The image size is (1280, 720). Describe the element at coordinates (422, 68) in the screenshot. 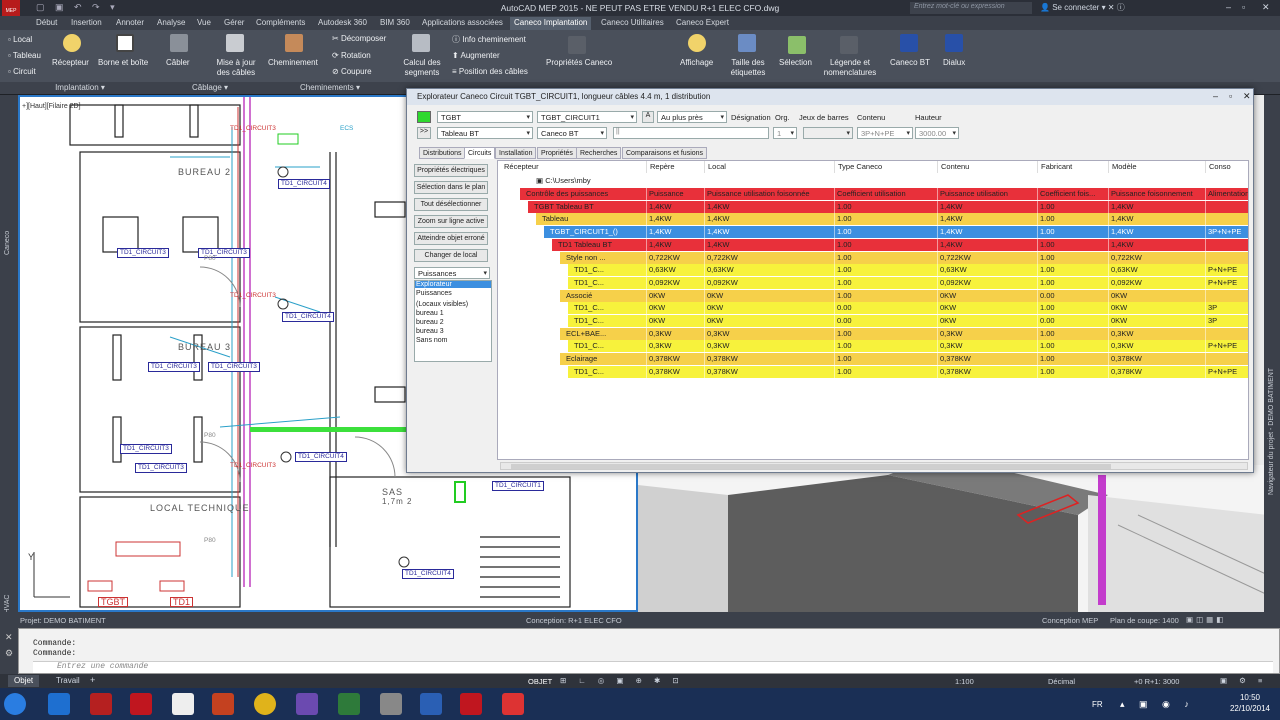

I see `calcul-segments-button: Calcul des segments` at that location.